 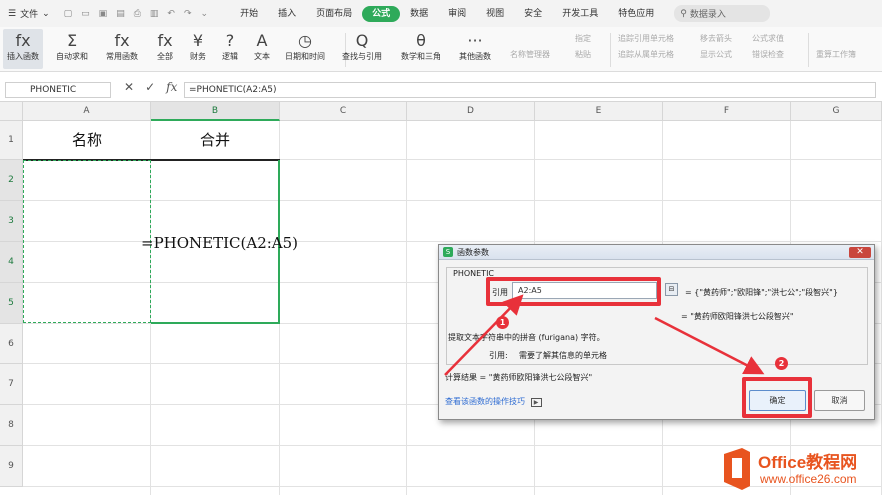 I want to click on watermark-url: www.office26.com, so click(x=808, y=479).